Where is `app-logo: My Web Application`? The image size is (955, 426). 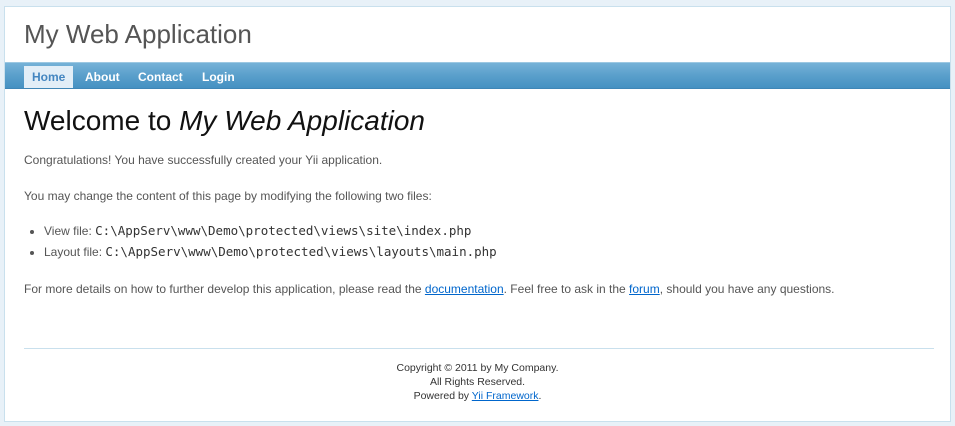
app-logo: My Web Application is located at coordinates (138, 34).